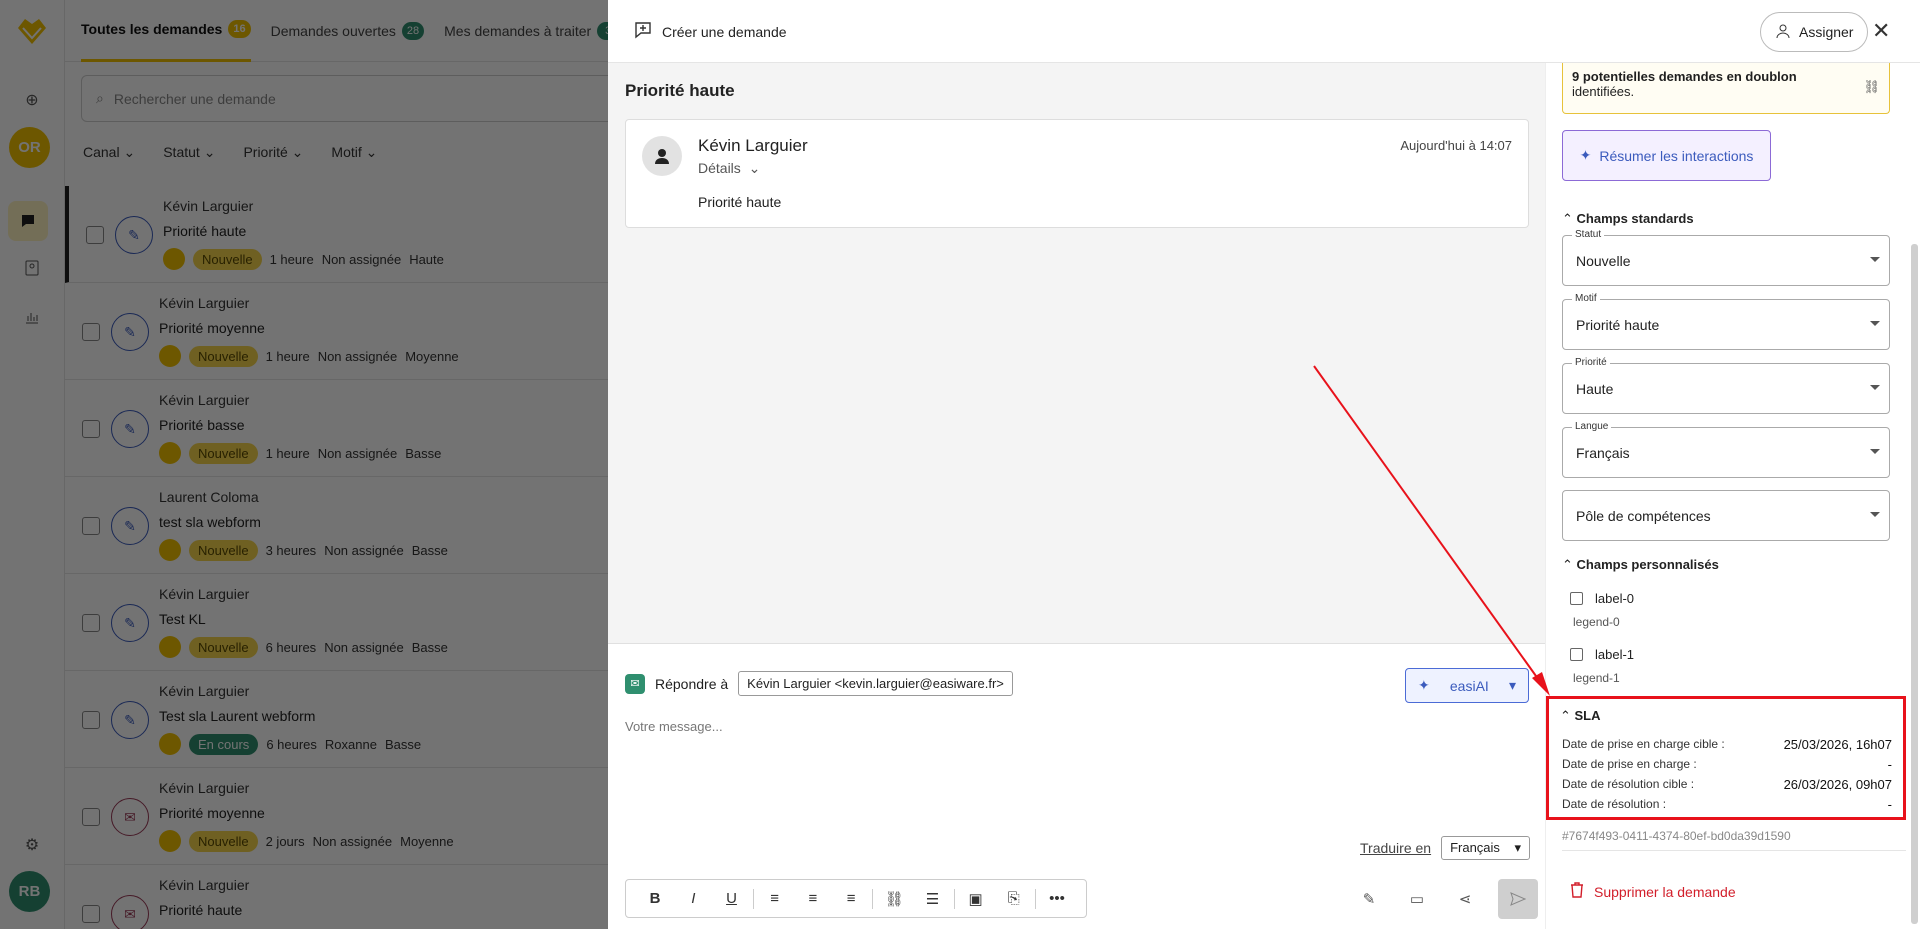 The image size is (1920, 929). I want to click on filter-priority: Priorité, so click(273, 152).